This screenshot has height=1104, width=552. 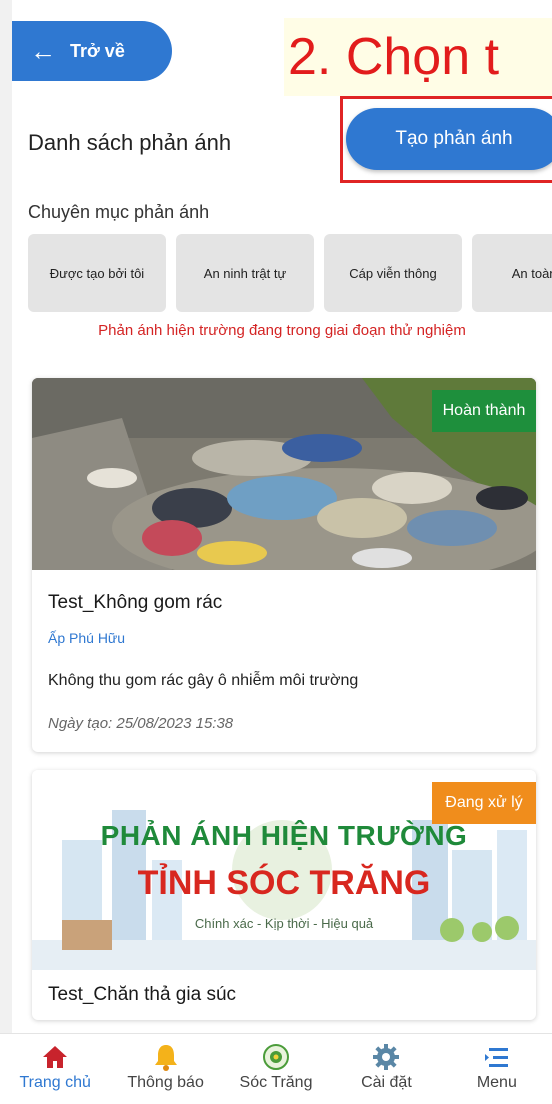 I want to click on banner-slogan: Chính xác - Kịp thời - Hiệu quả, so click(x=284, y=923).